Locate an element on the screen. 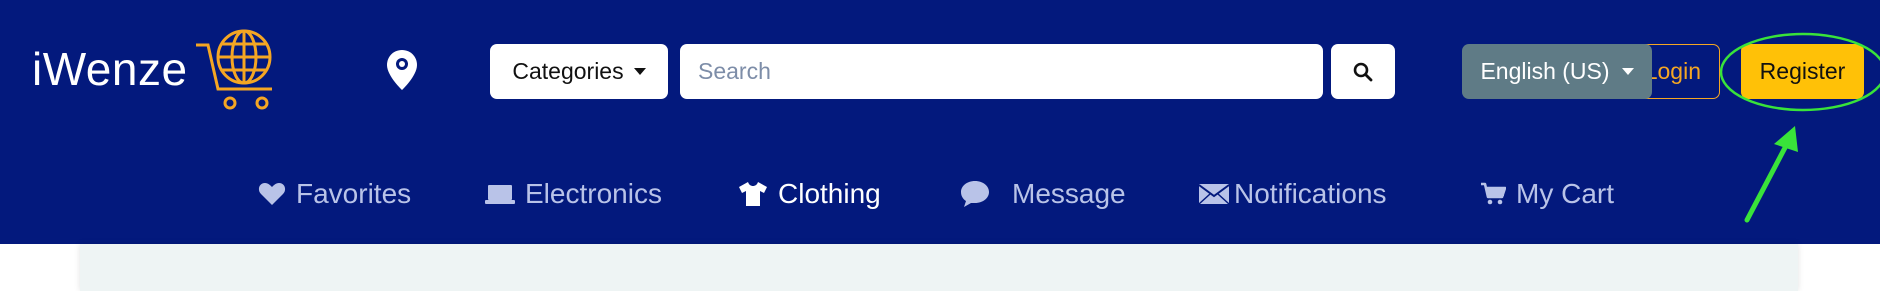  nav-label-electronics: Electronics is located at coordinates (593, 193).